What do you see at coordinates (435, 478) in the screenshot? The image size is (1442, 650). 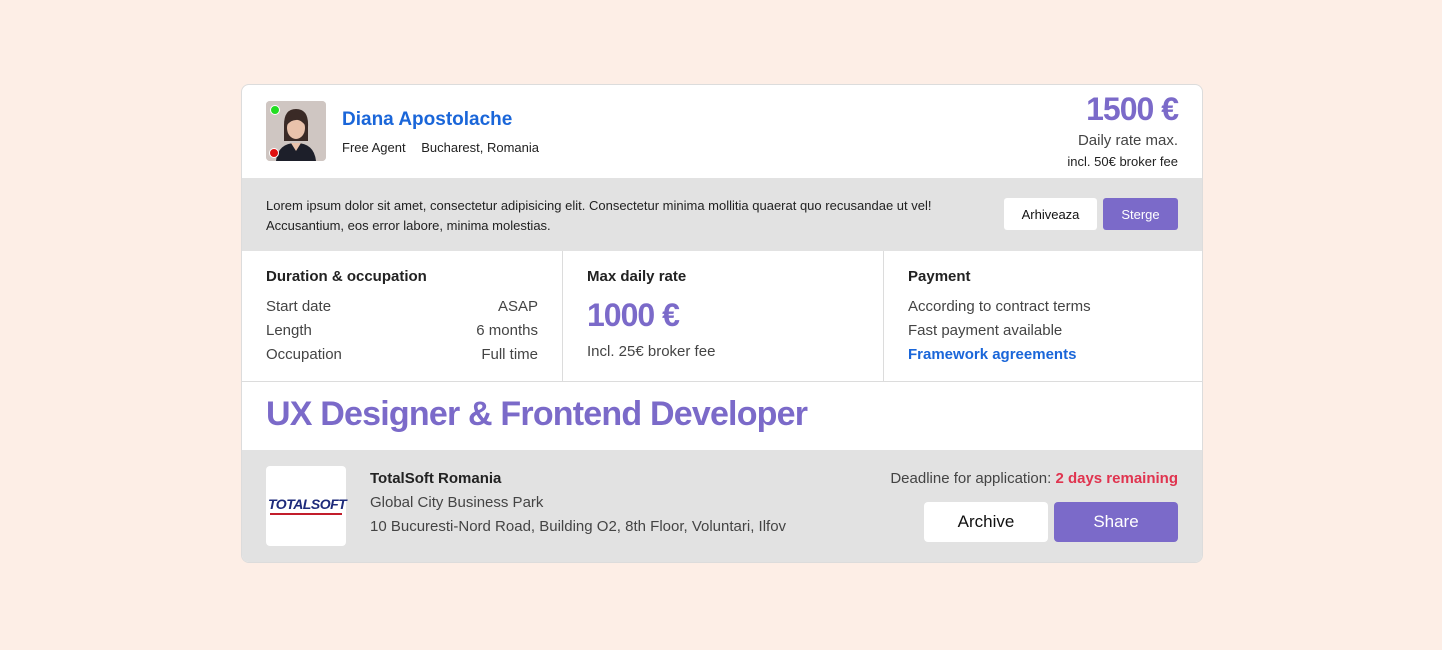 I see `company-name: TotalSoft Romania` at bounding box center [435, 478].